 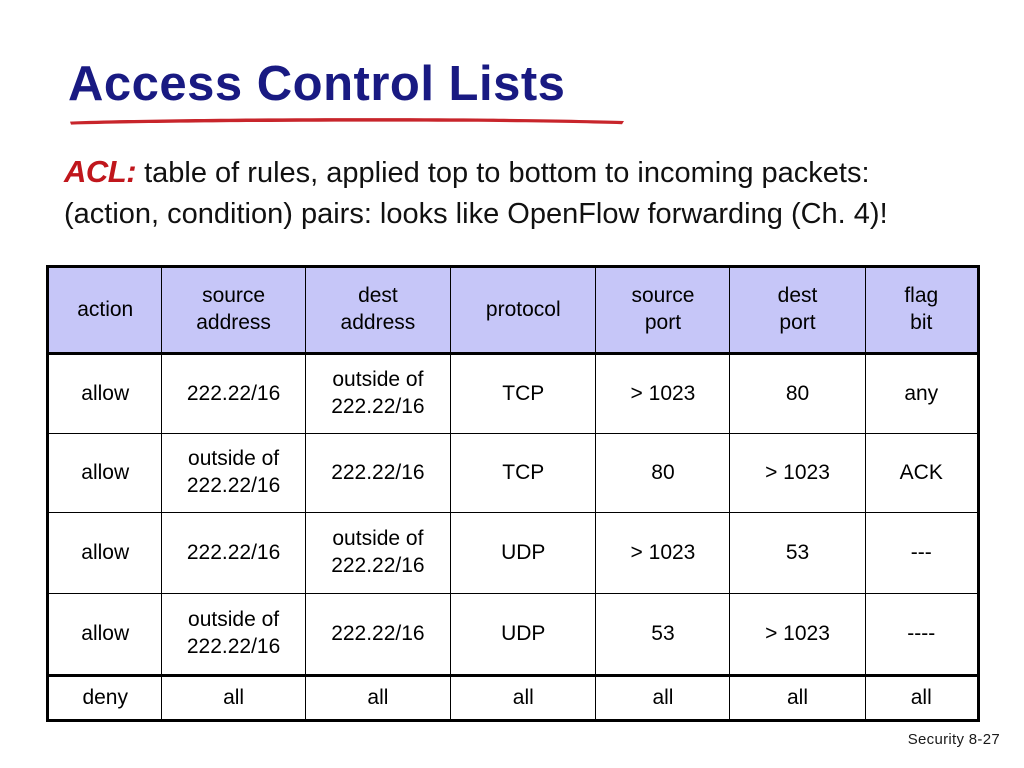 I want to click on column-header-action-line1: action, so click(x=105, y=309).